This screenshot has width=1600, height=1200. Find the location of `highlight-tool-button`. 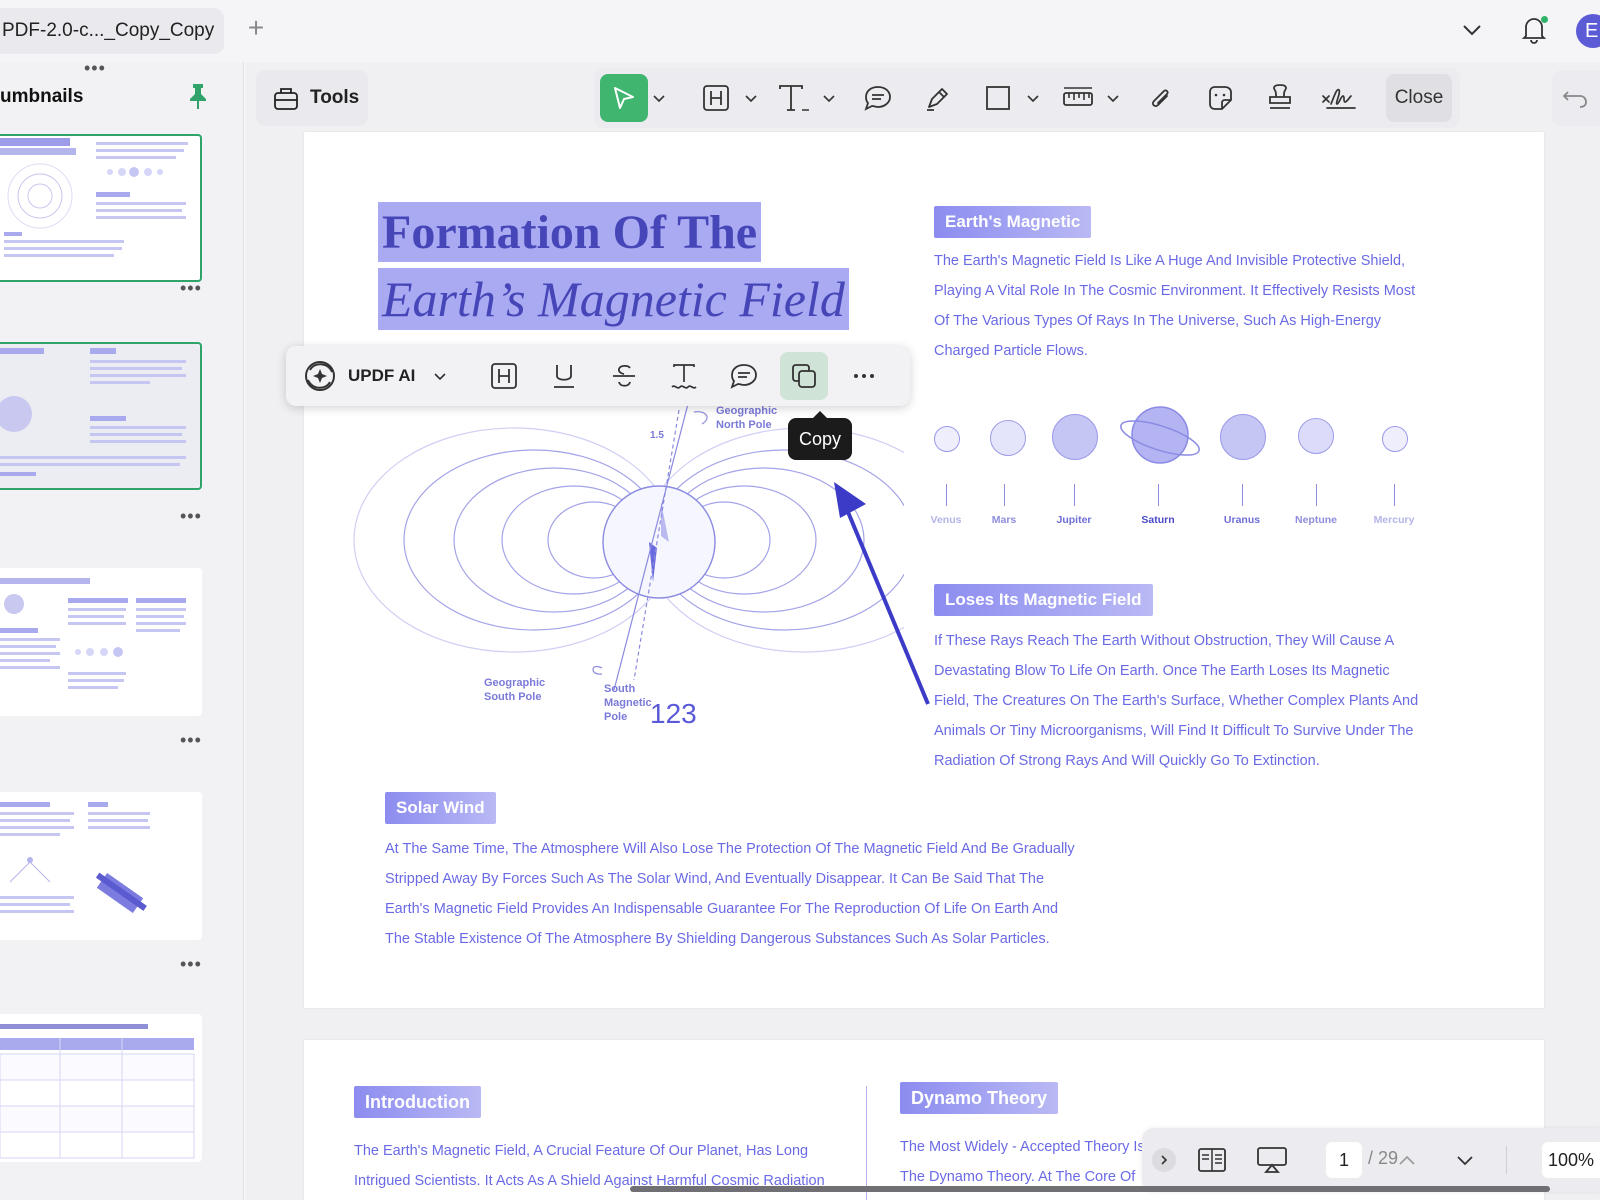

highlight-tool-button is located at coordinates (716, 98).